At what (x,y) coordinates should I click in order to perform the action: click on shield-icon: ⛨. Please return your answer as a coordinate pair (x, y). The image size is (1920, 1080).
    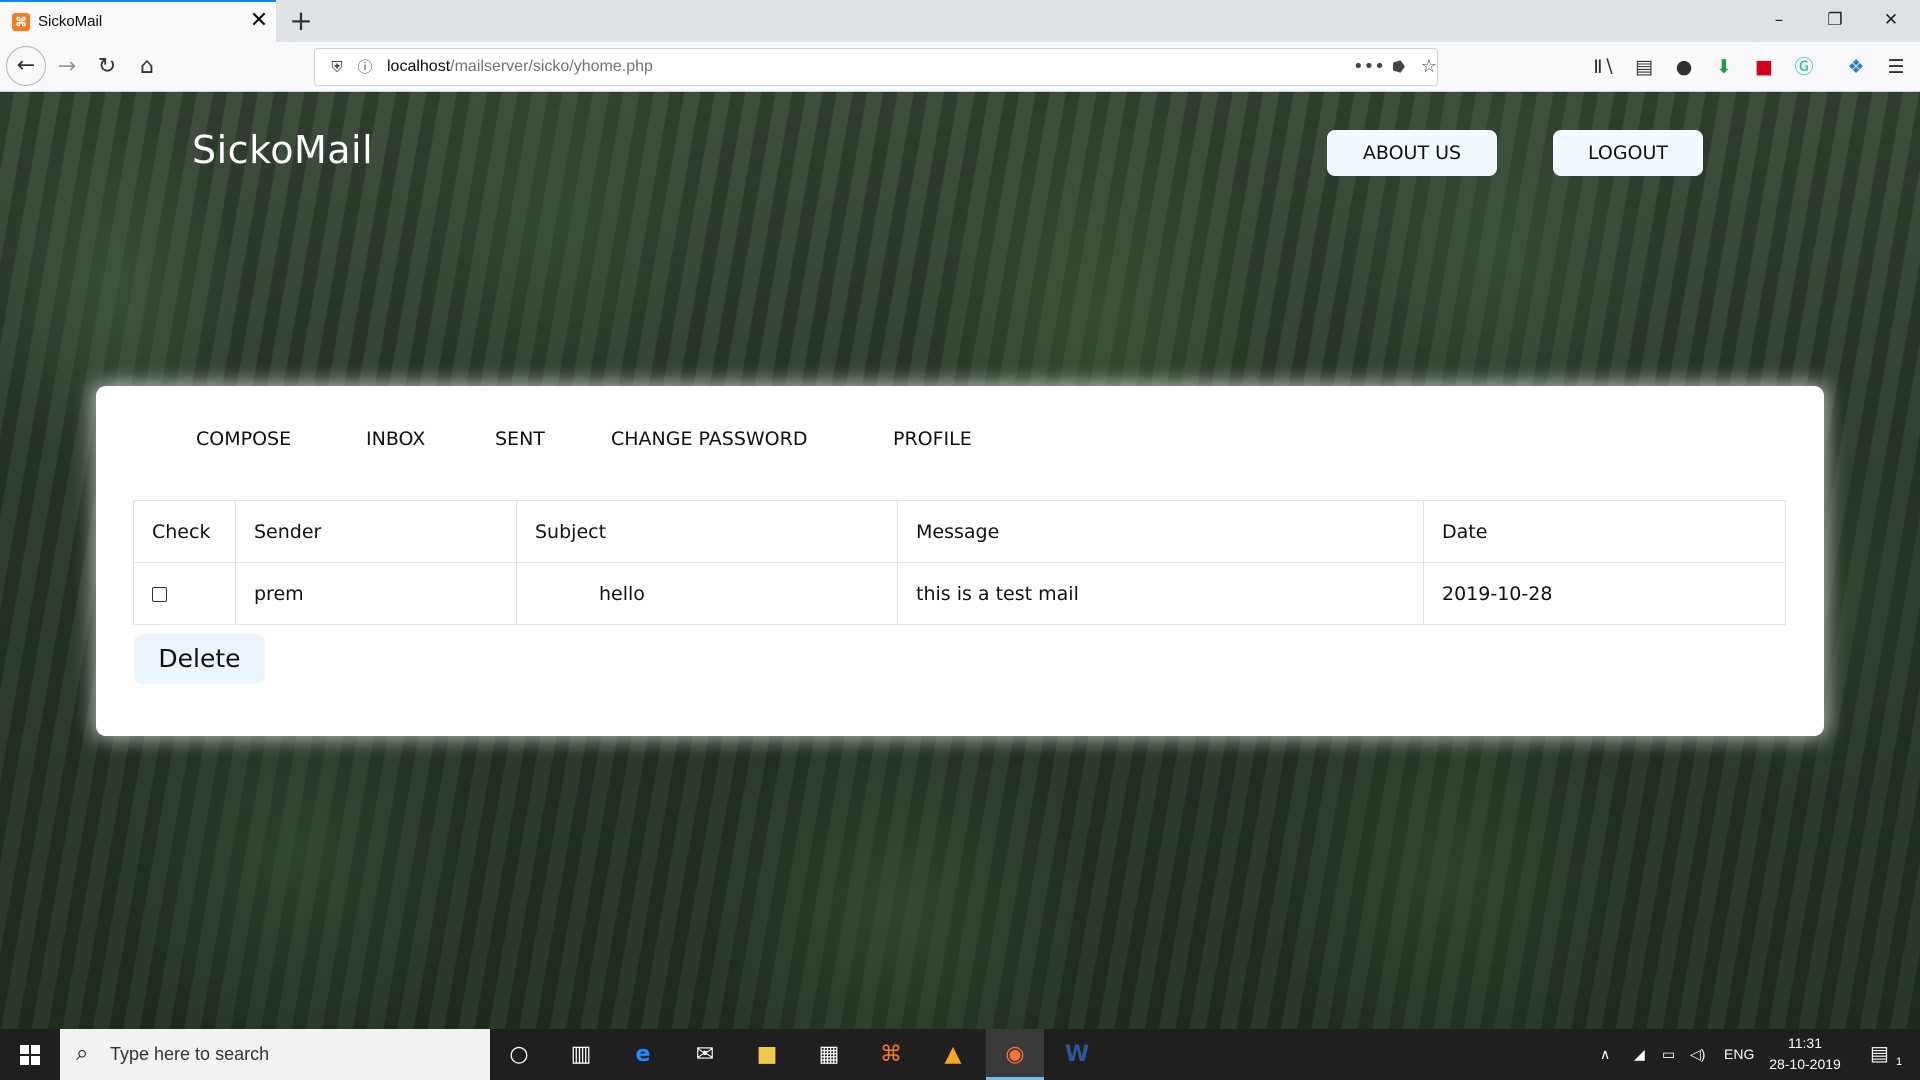
    Looking at the image, I should click on (337, 67).